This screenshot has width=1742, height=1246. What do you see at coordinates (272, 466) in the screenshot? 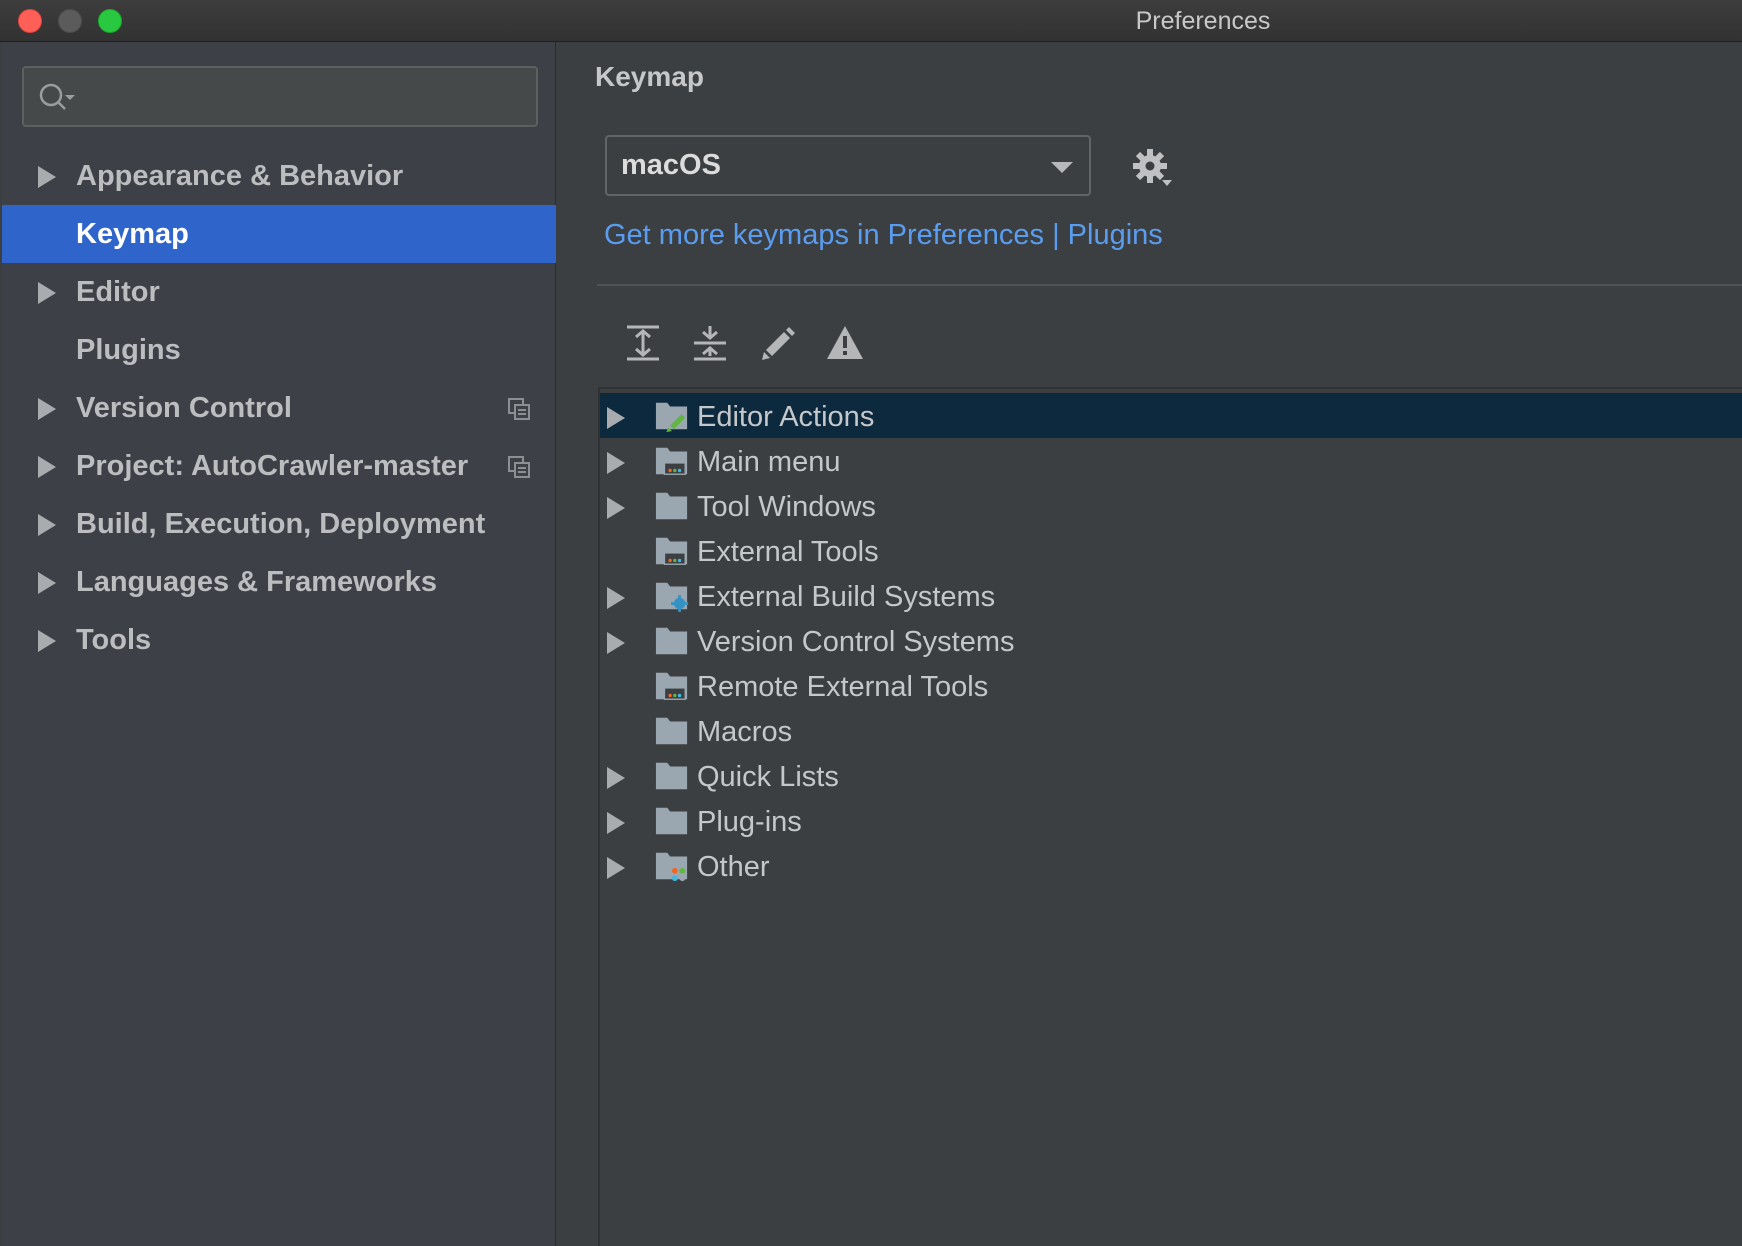
I see `sidebar-item-label: Project: AutoCrawler-master` at bounding box center [272, 466].